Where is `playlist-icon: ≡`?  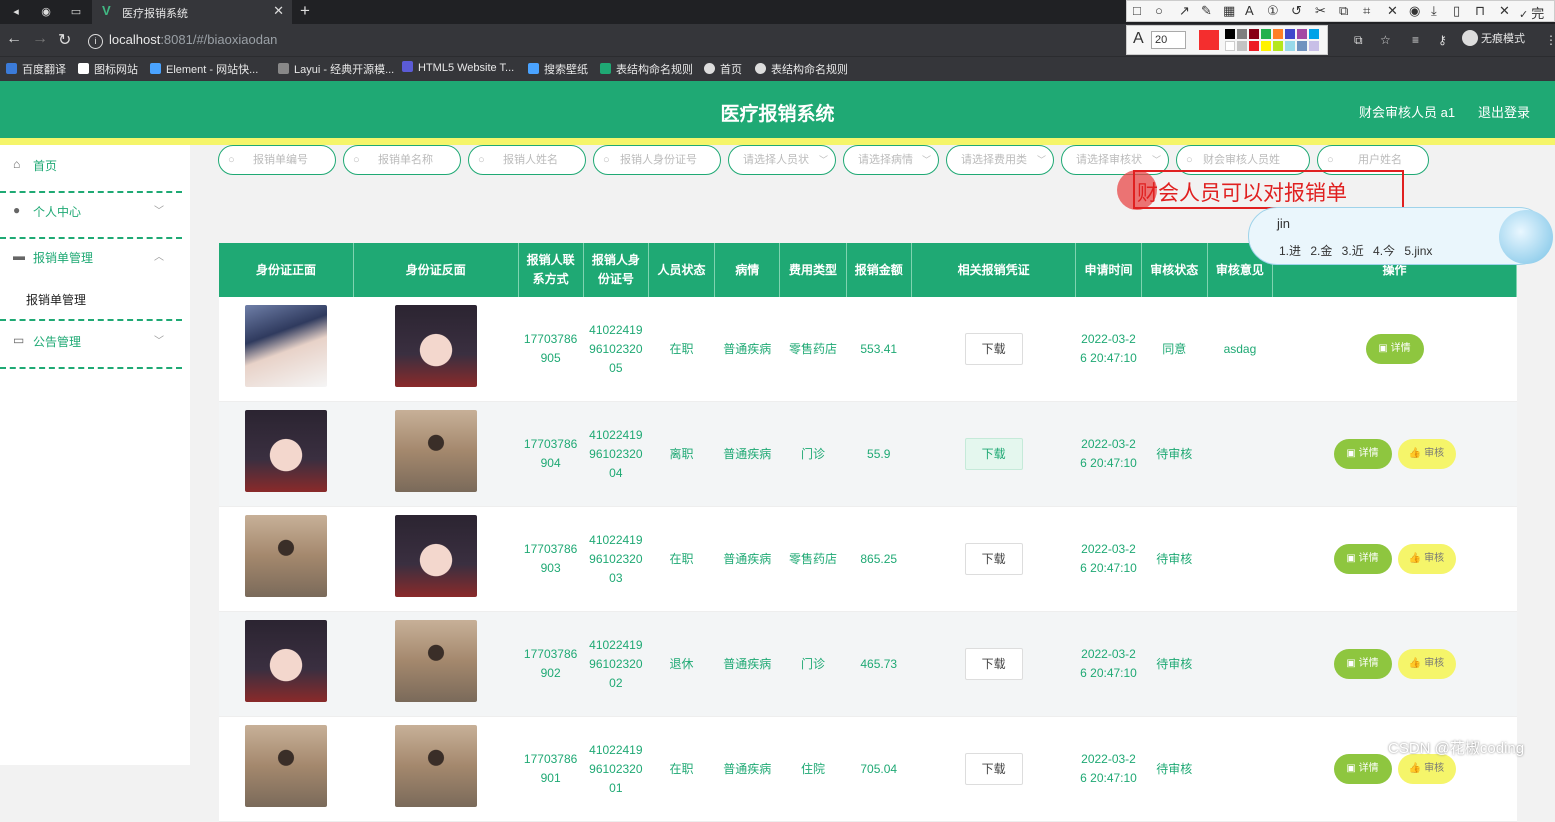 playlist-icon: ≡ is located at coordinates (1415, 40).